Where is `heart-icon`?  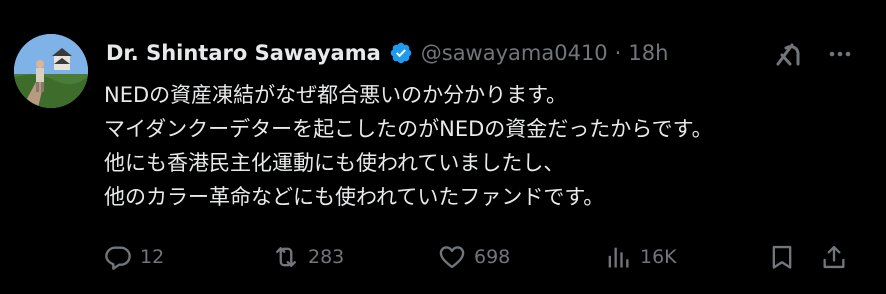 heart-icon is located at coordinates (452, 257).